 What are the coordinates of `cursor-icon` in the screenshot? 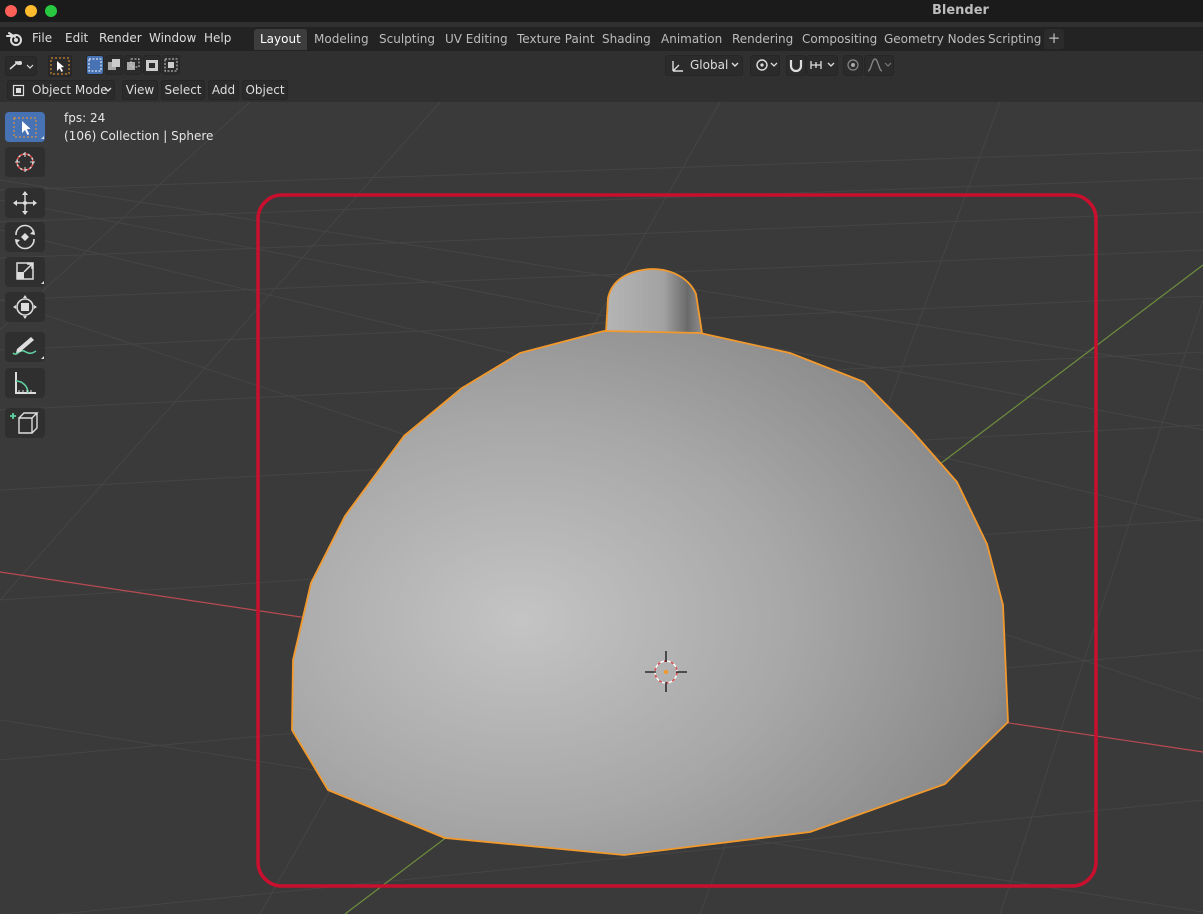 It's located at (25, 162).